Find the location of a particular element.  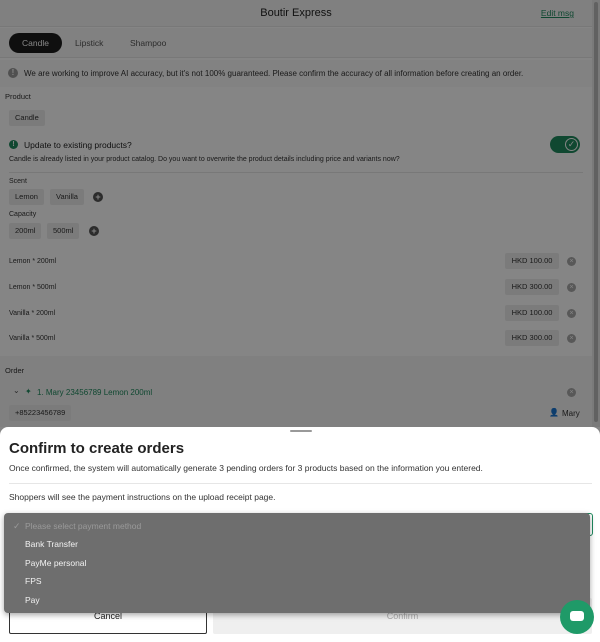

option-pay: Pay is located at coordinates (32, 600).